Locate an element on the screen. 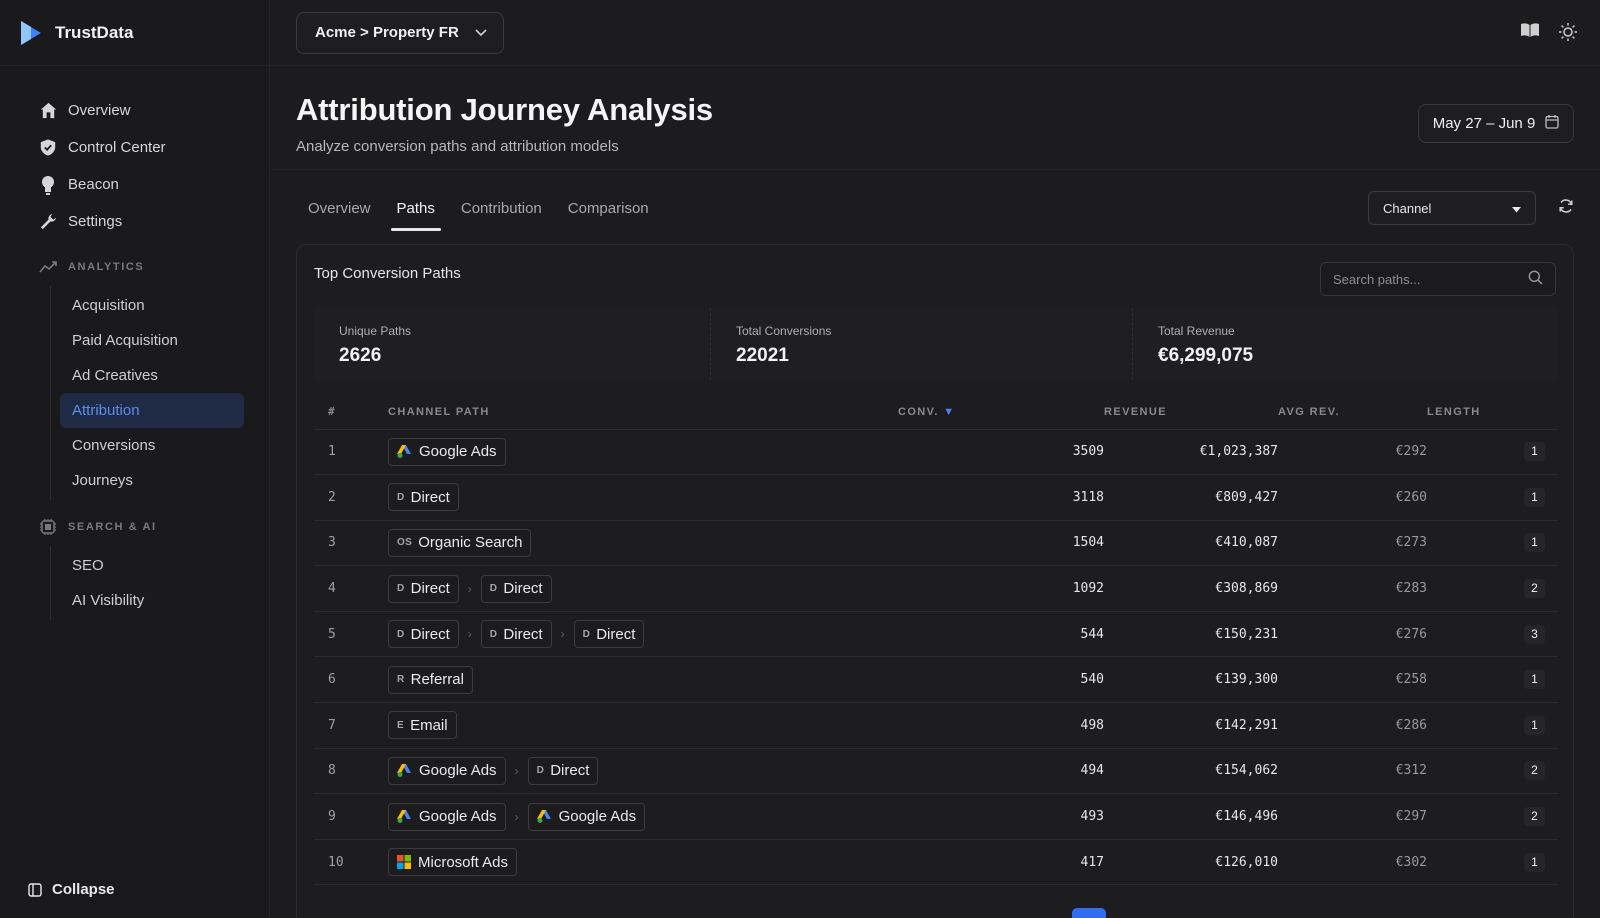  channel-path: E Email is located at coordinates (643, 725).